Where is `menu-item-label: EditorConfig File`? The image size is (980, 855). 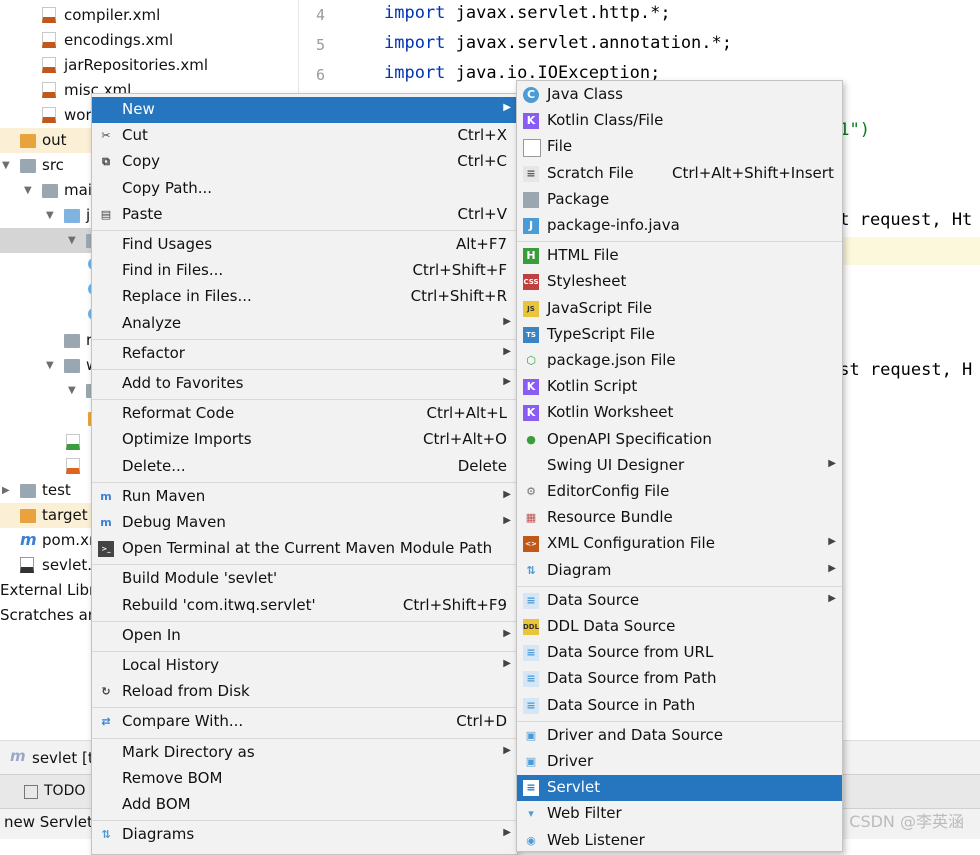
menu-item-label: EditorConfig File is located at coordinates (608, 491).